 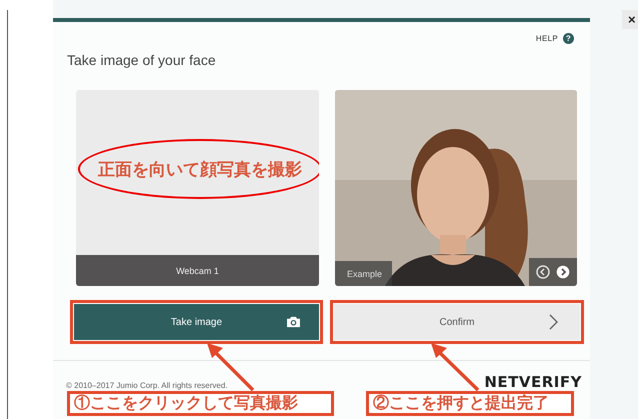 I want to click on netverify-logo: NETVERIFY, so click(x=533, y=382).